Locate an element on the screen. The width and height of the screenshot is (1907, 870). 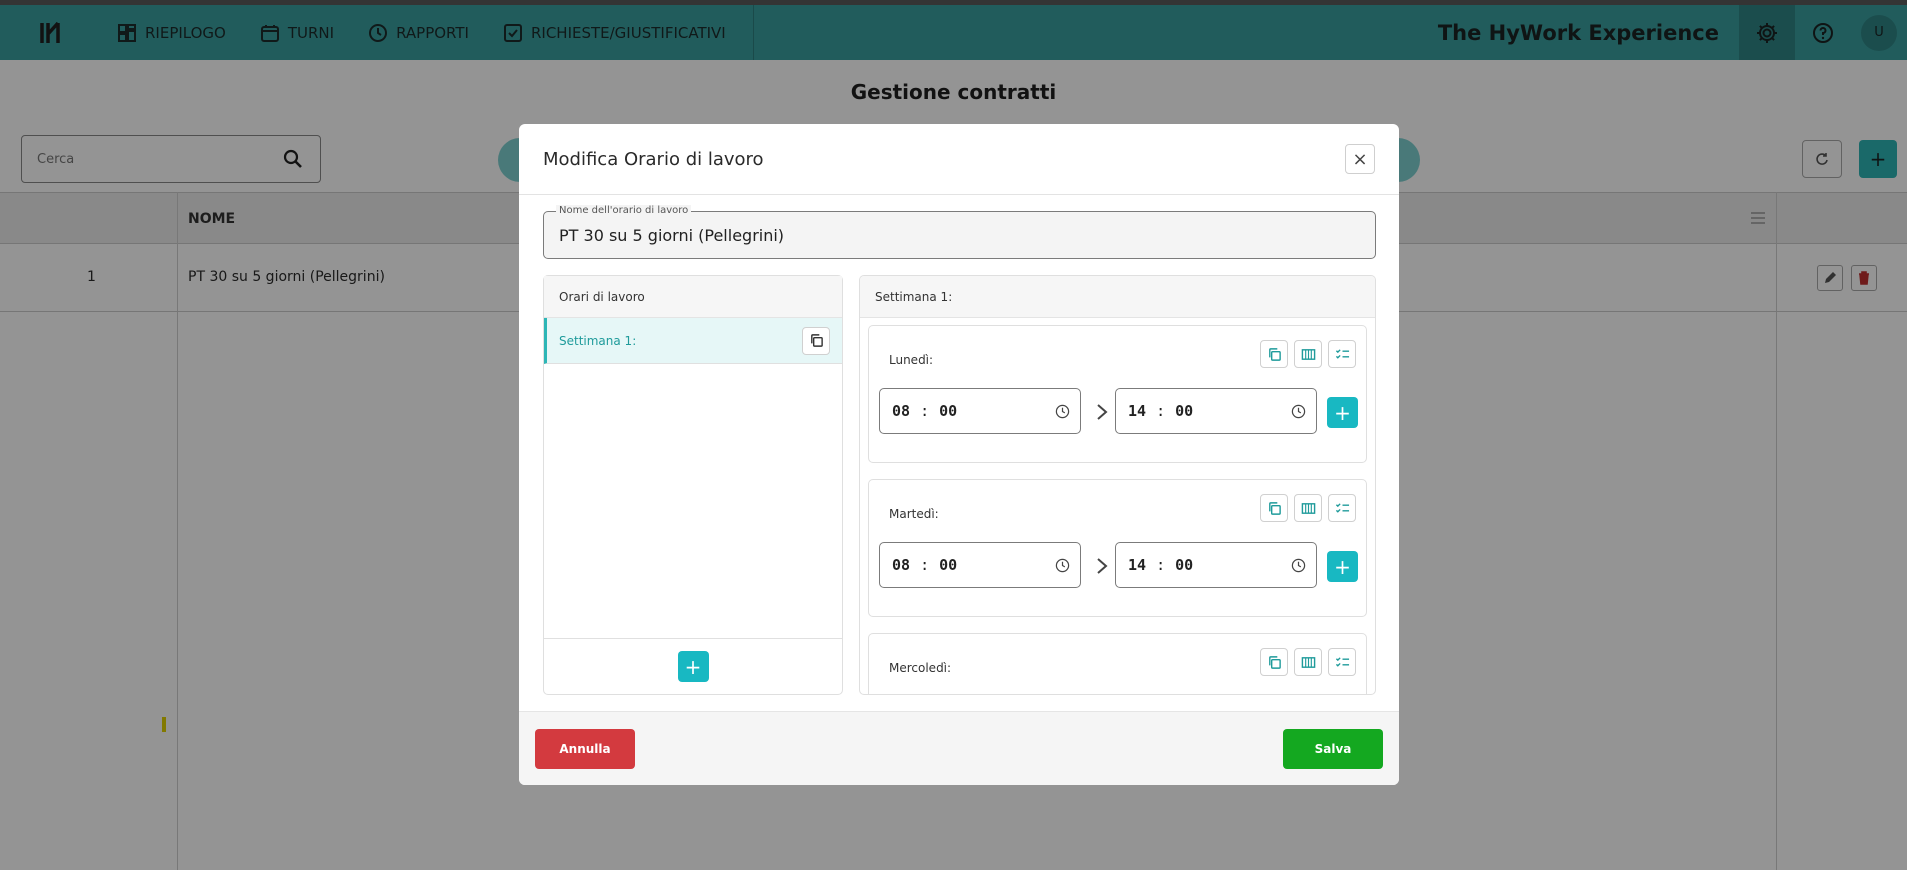
week-label: Settimana 1: is located at coordinates (598, 340).